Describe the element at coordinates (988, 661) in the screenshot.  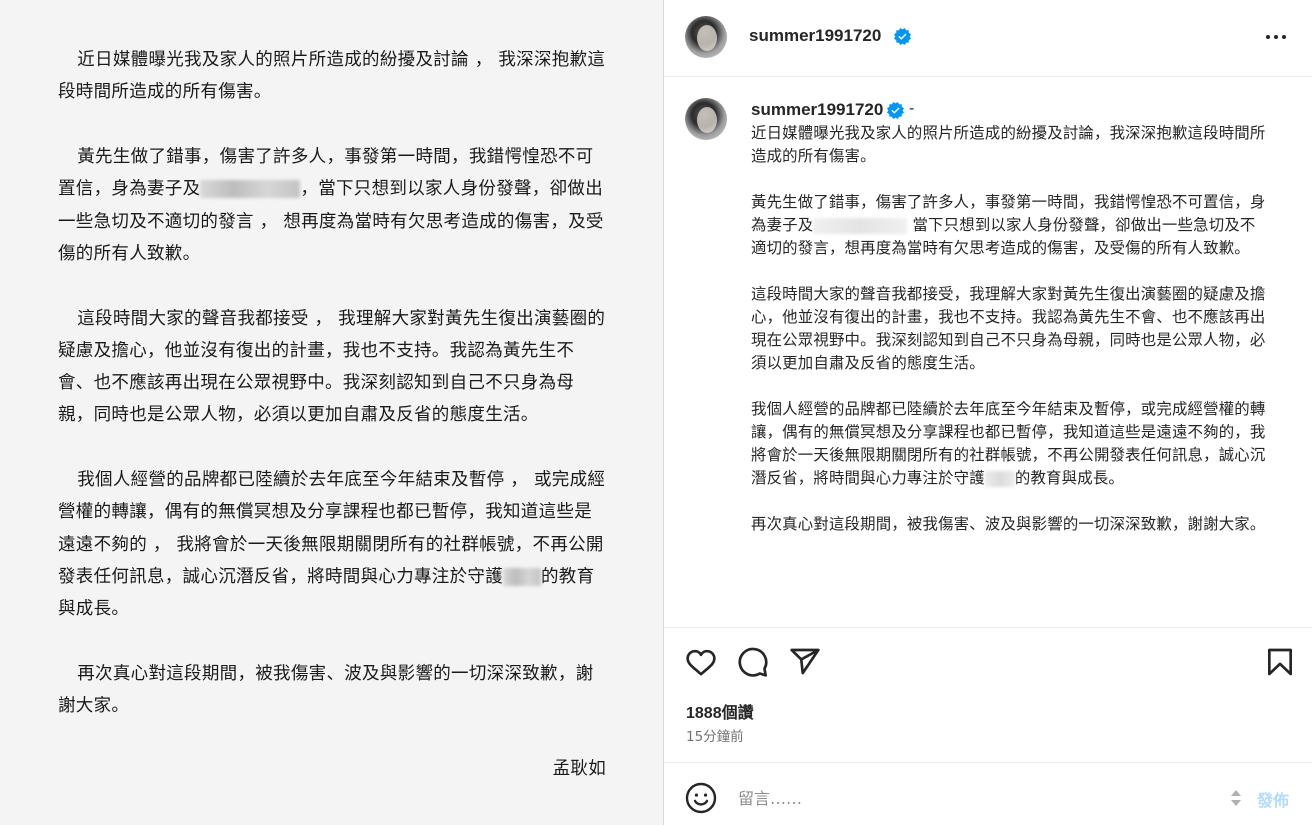
I see `action-bar` at that location.